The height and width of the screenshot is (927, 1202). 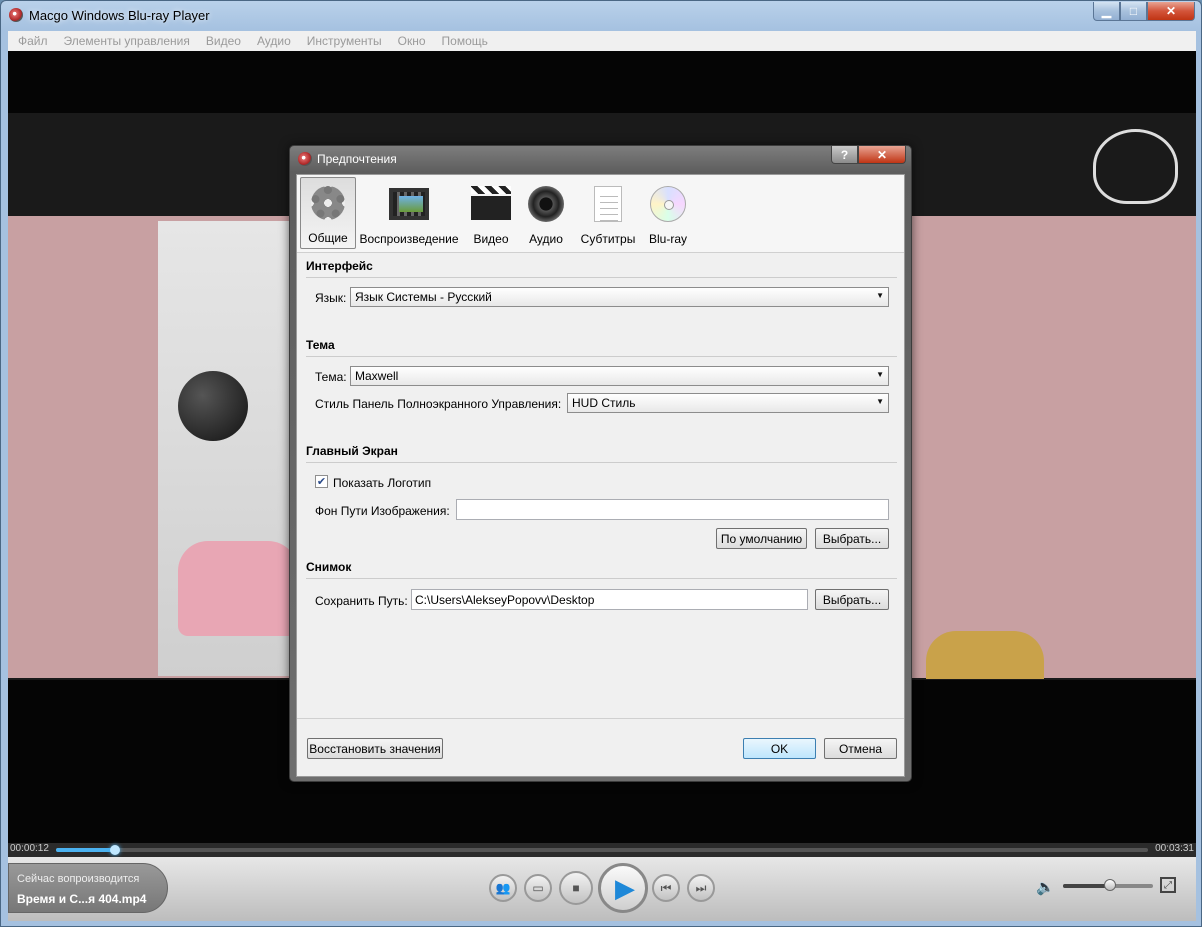 What do you see at coordinates (78, 879) in the screenshot?
I see `now-playing-label: Сейчас вопроизводится` at bounding box center [78, 879].